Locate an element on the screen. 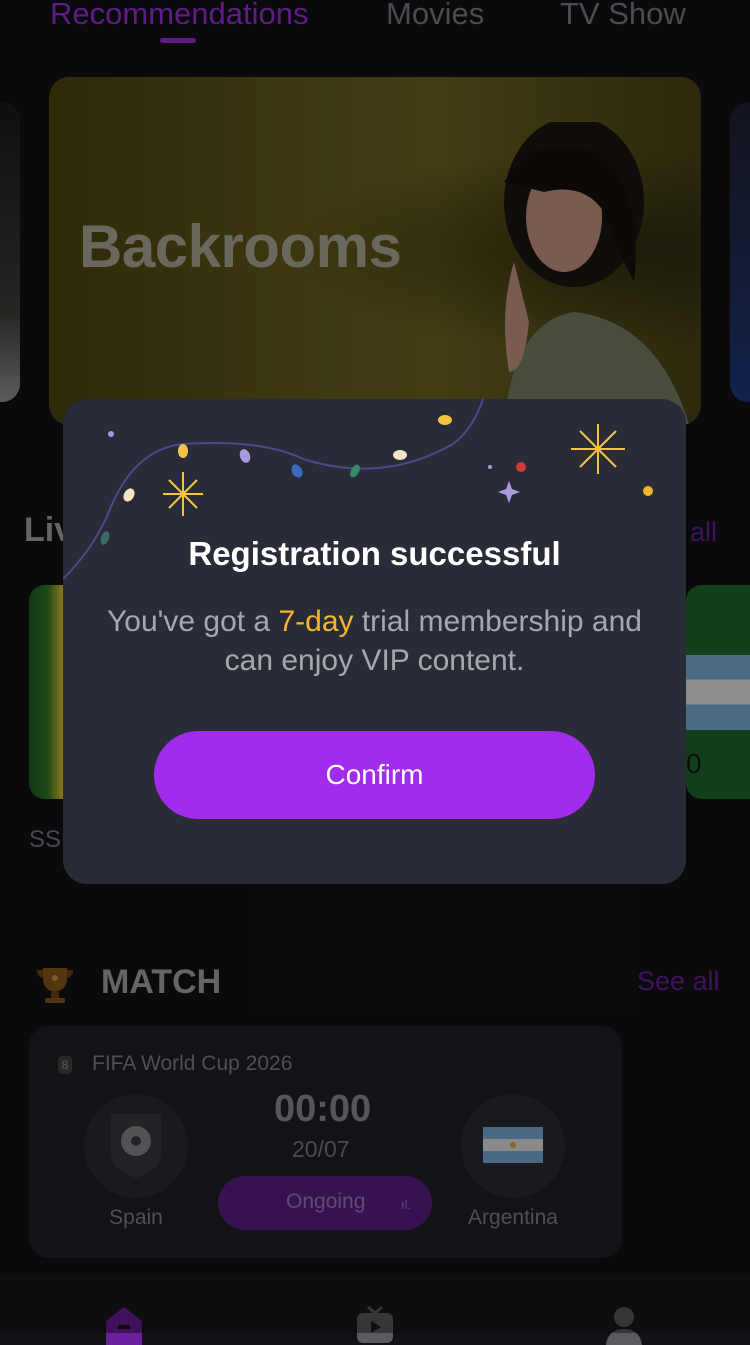  confirm-button: Confirm is located at coordinates (374, 775).